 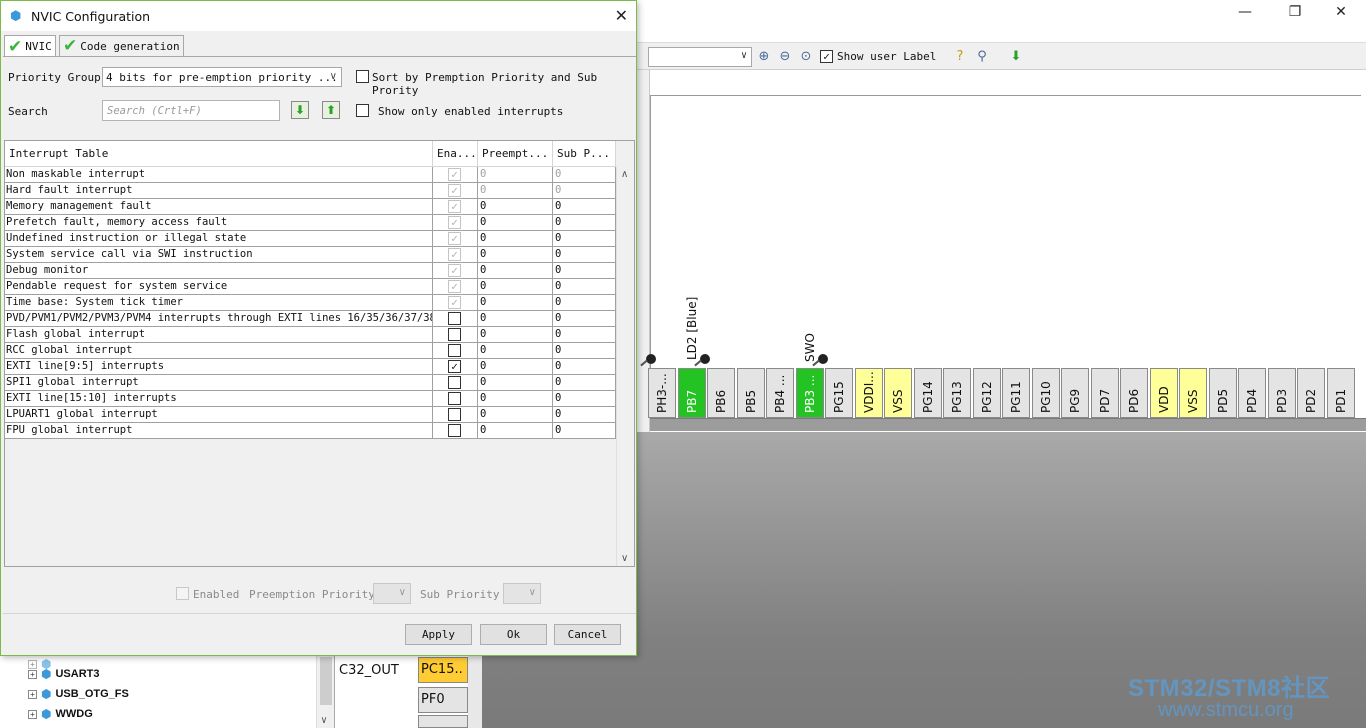 I want to click on zoom-out-icon: ⊖, so click(x=785, y=57).